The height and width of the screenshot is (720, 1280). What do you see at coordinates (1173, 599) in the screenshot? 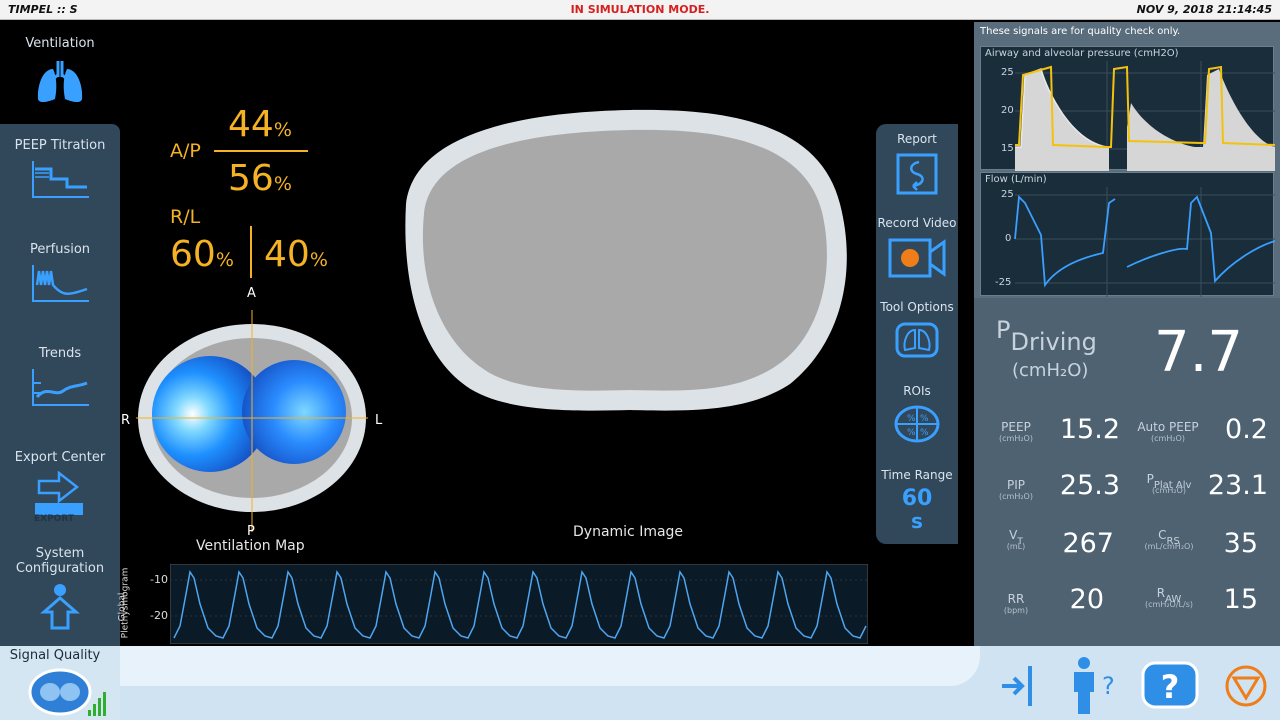
I see `raw-sub: AW` at bounding box center [1173, 599].